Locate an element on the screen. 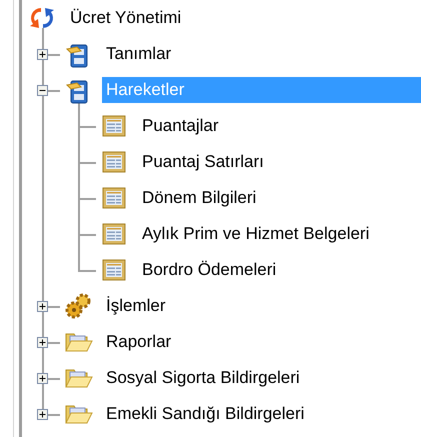  tree-item: Sosyal Sigorta Bildirgeleri is located at coordinates (203, 378).